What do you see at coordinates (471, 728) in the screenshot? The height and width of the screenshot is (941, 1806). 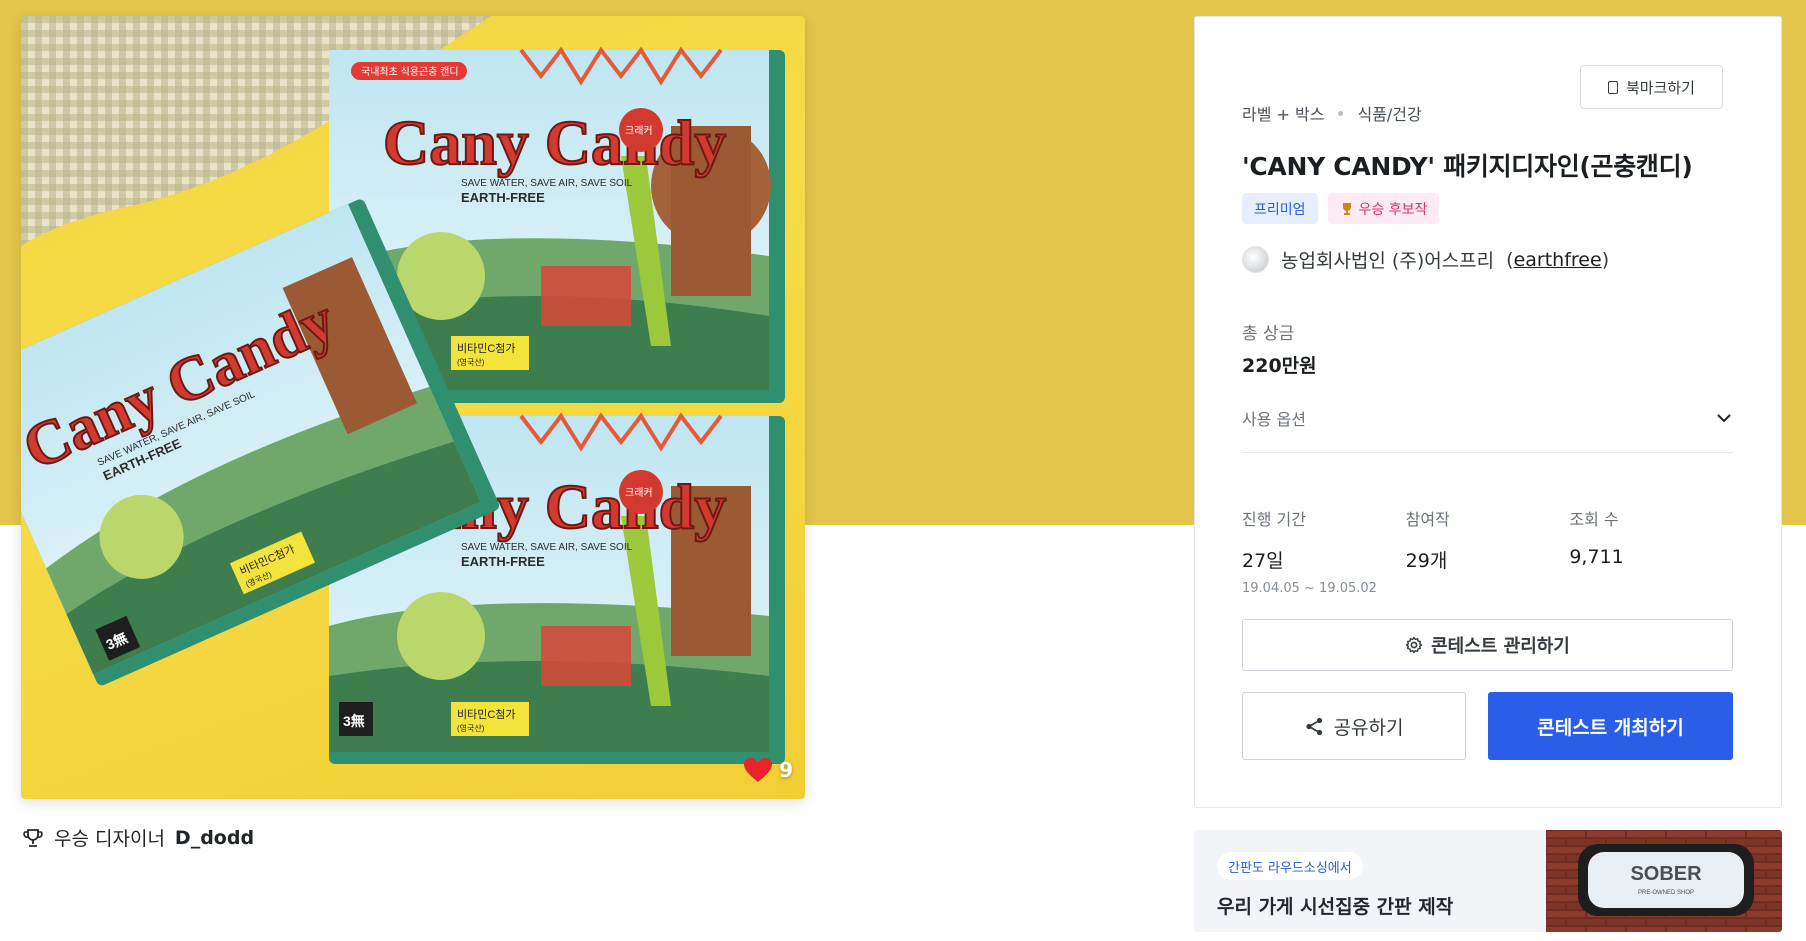 I see `box-bottom-vitamin-sub: (영국산)` at bounding box center [471, 728].